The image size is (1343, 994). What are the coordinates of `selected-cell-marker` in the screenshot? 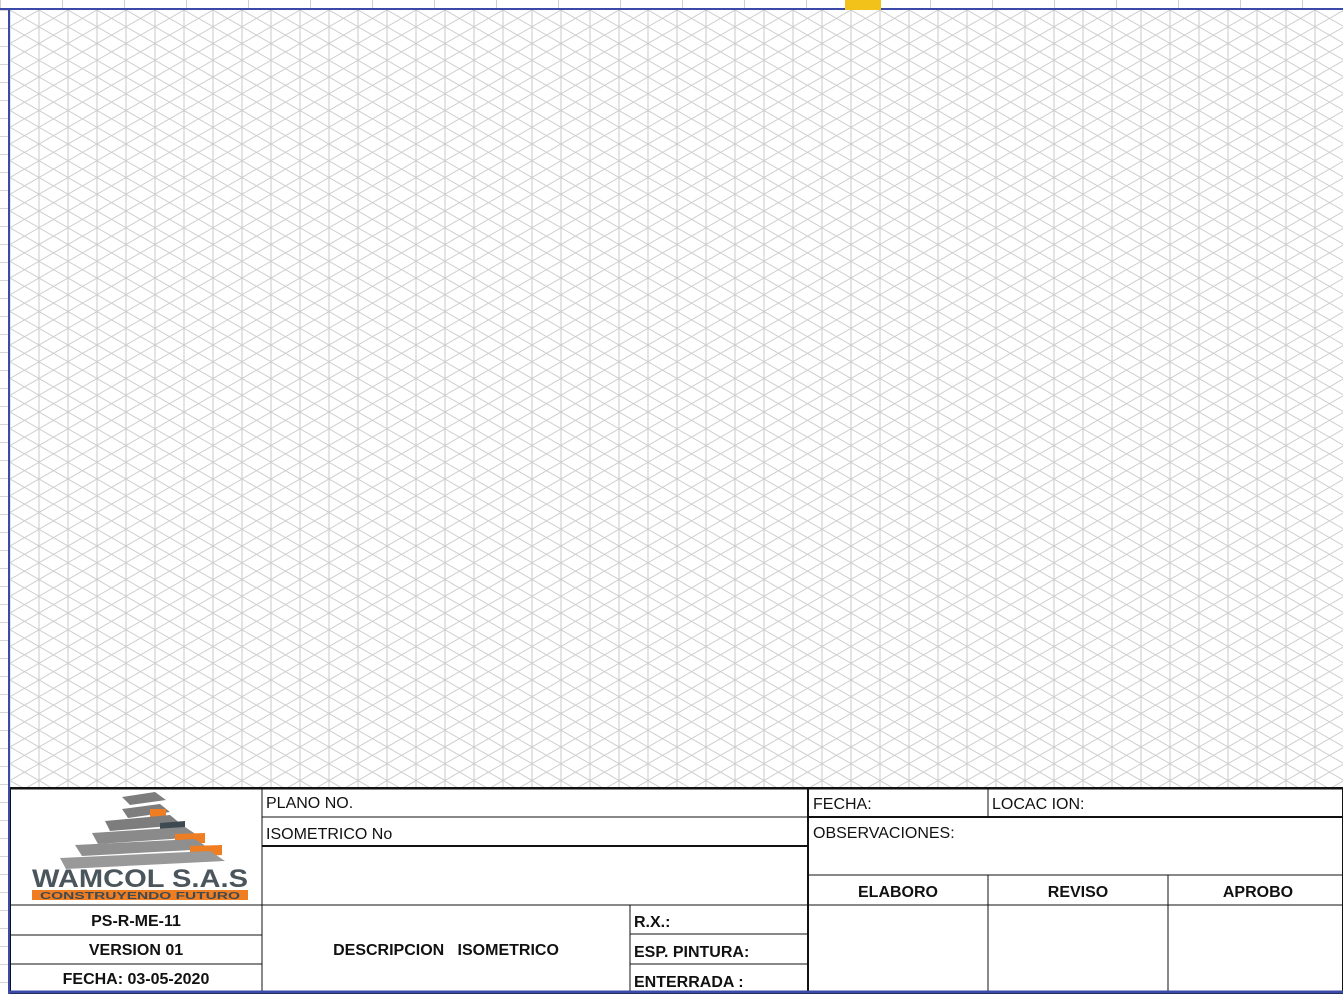 It's located at (863, 5).